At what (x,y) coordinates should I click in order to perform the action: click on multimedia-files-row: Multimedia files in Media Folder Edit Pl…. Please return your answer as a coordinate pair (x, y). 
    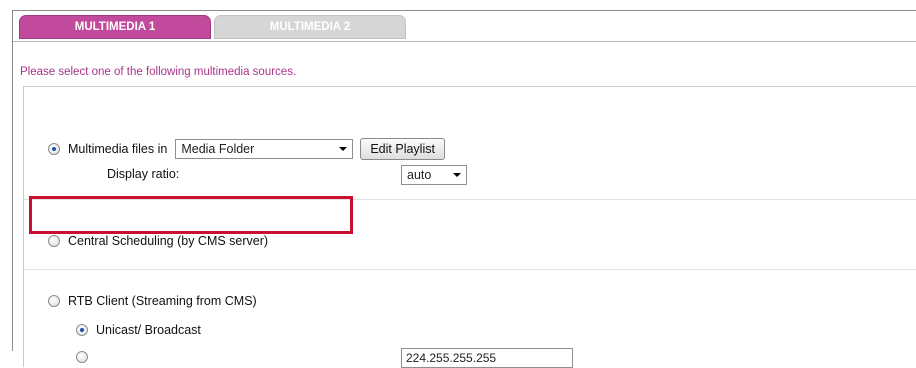
    Looking at the image, I should click on (246, 149).